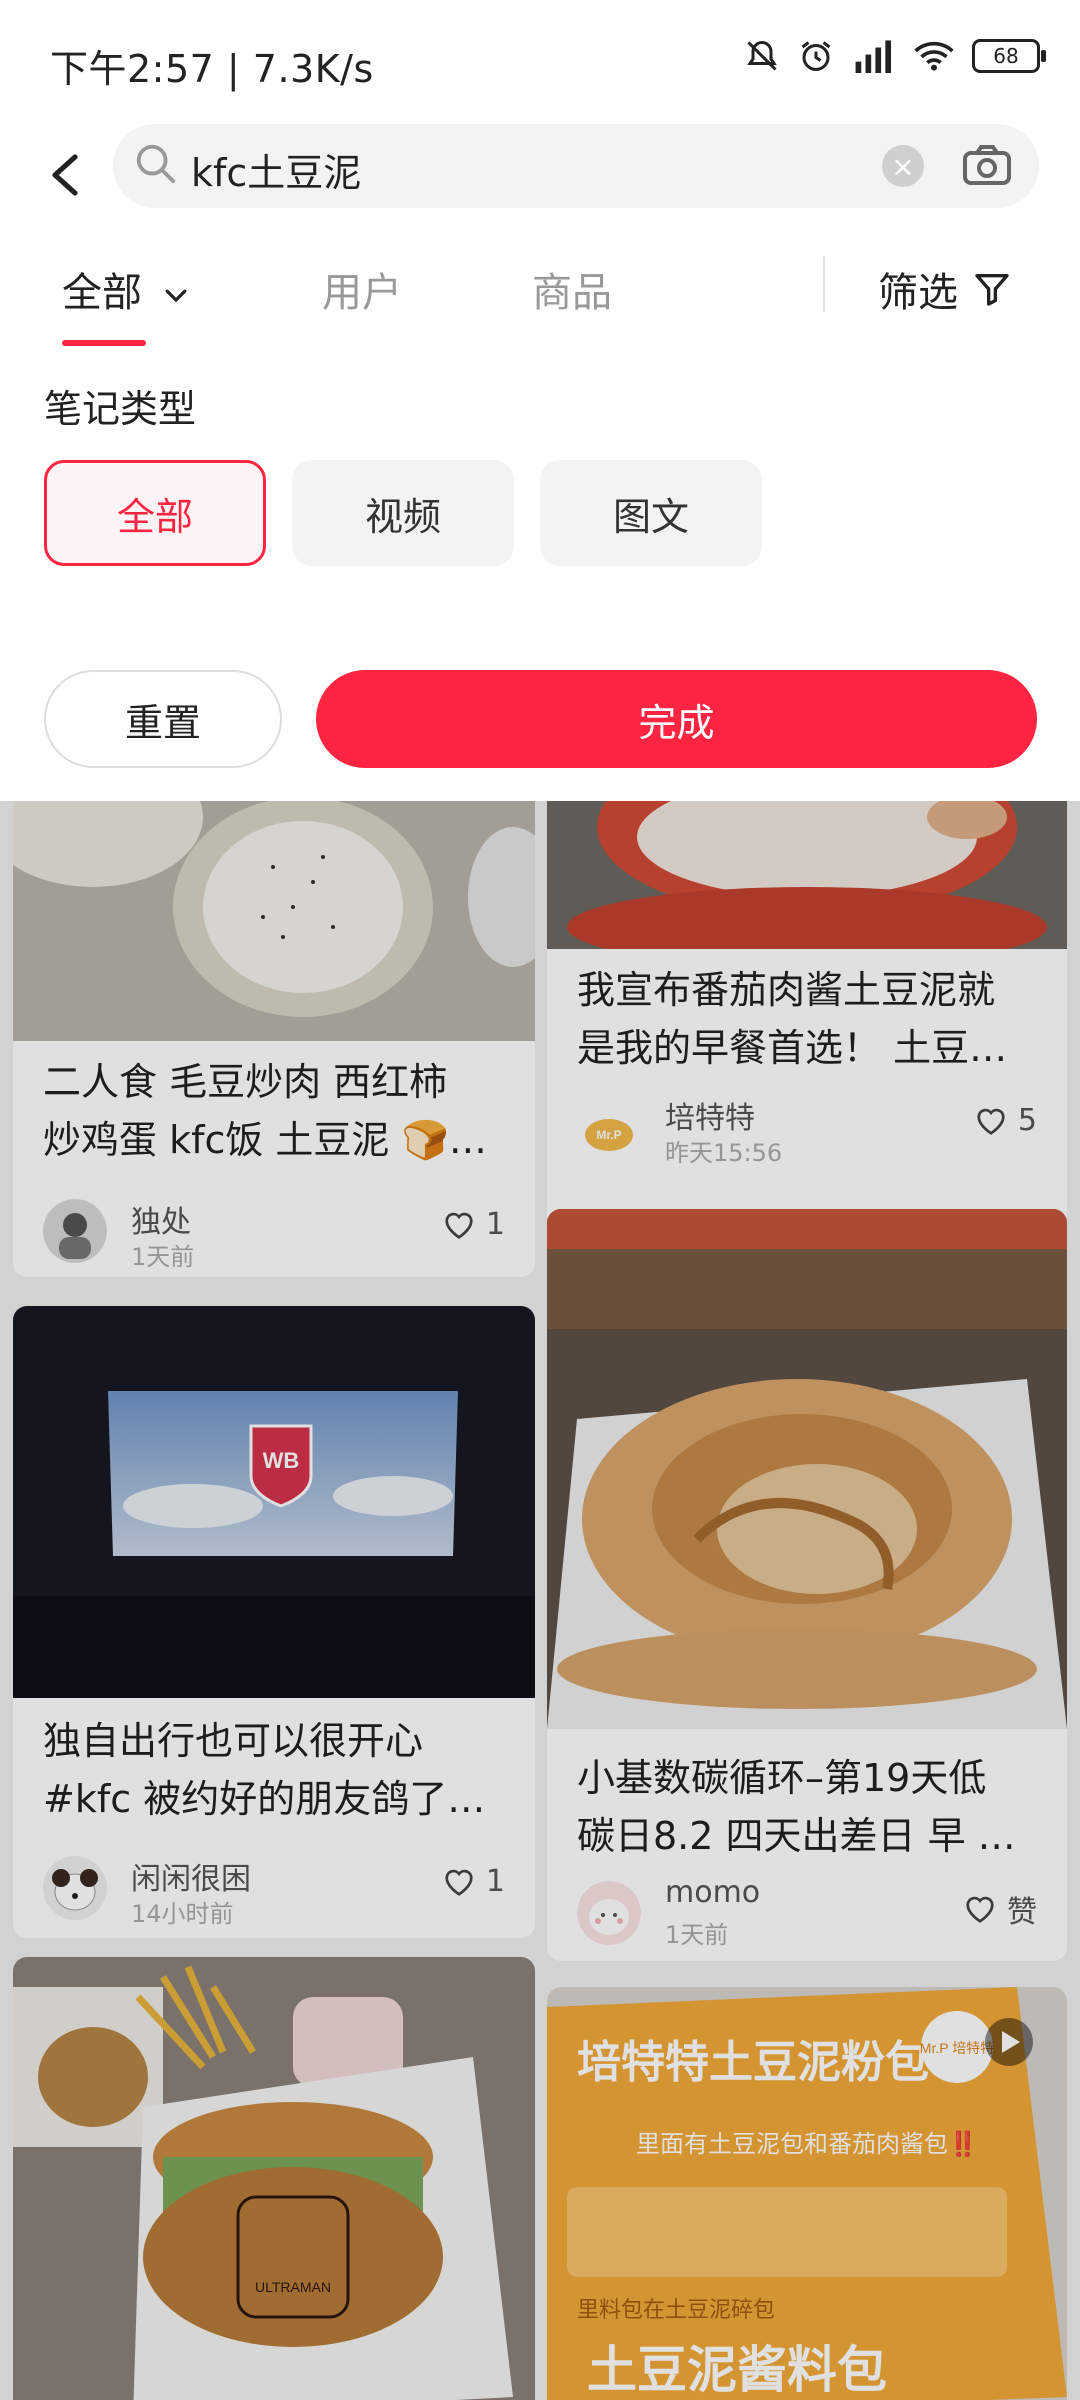  I want to click on like-button: 赞, so click(1000, 1909).